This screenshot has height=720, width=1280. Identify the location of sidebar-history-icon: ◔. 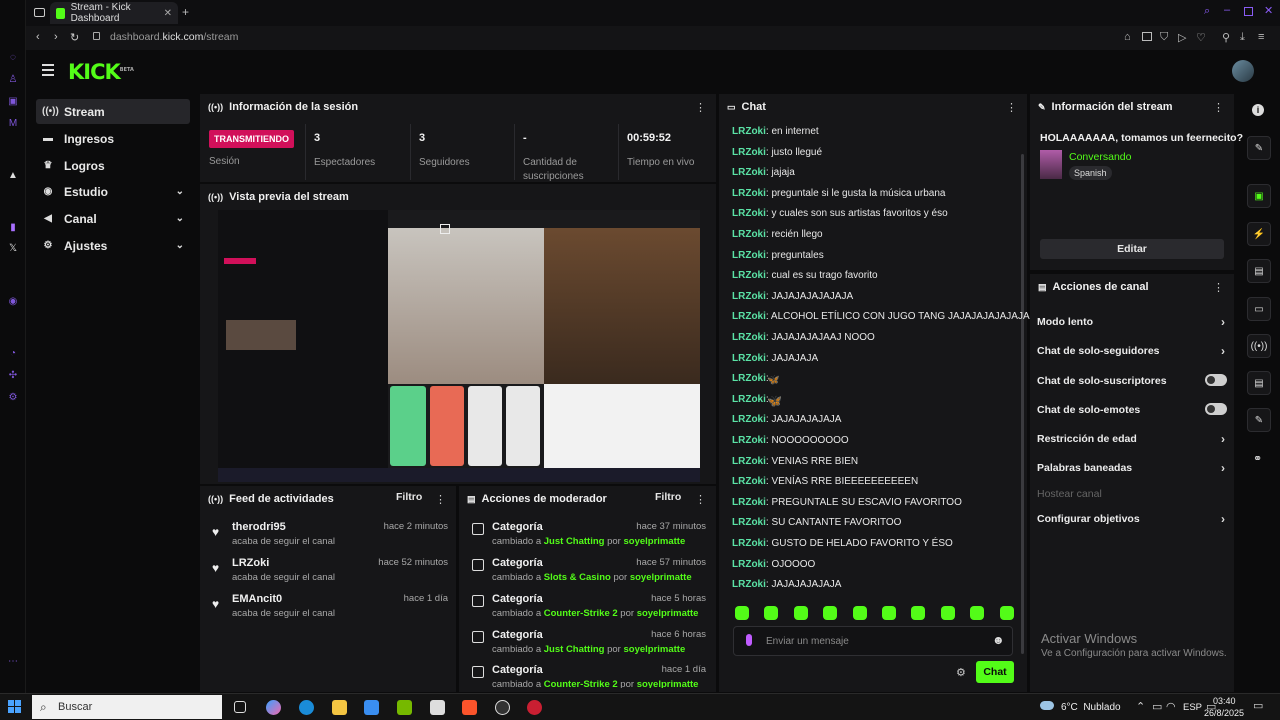
(13, 354).